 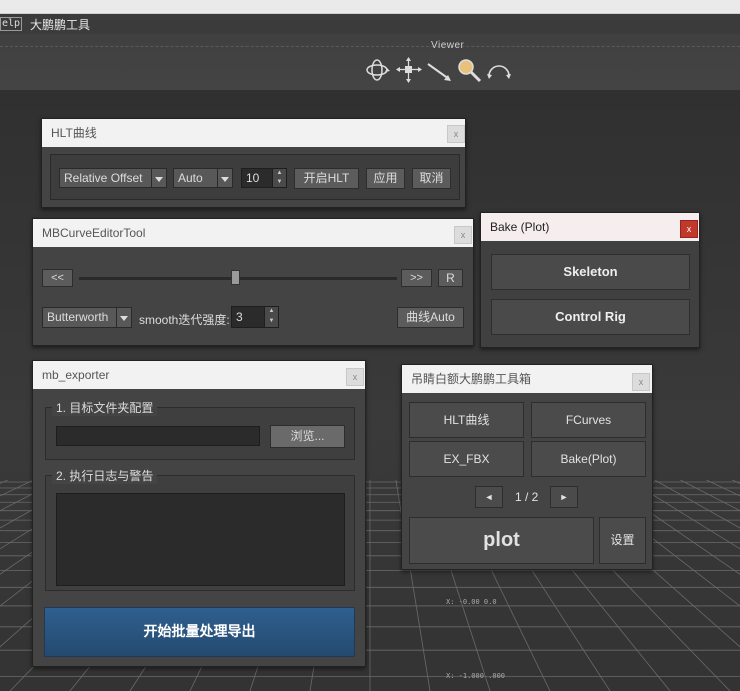 I want to click on next-key-button: >>, so click(x=416, y=278).